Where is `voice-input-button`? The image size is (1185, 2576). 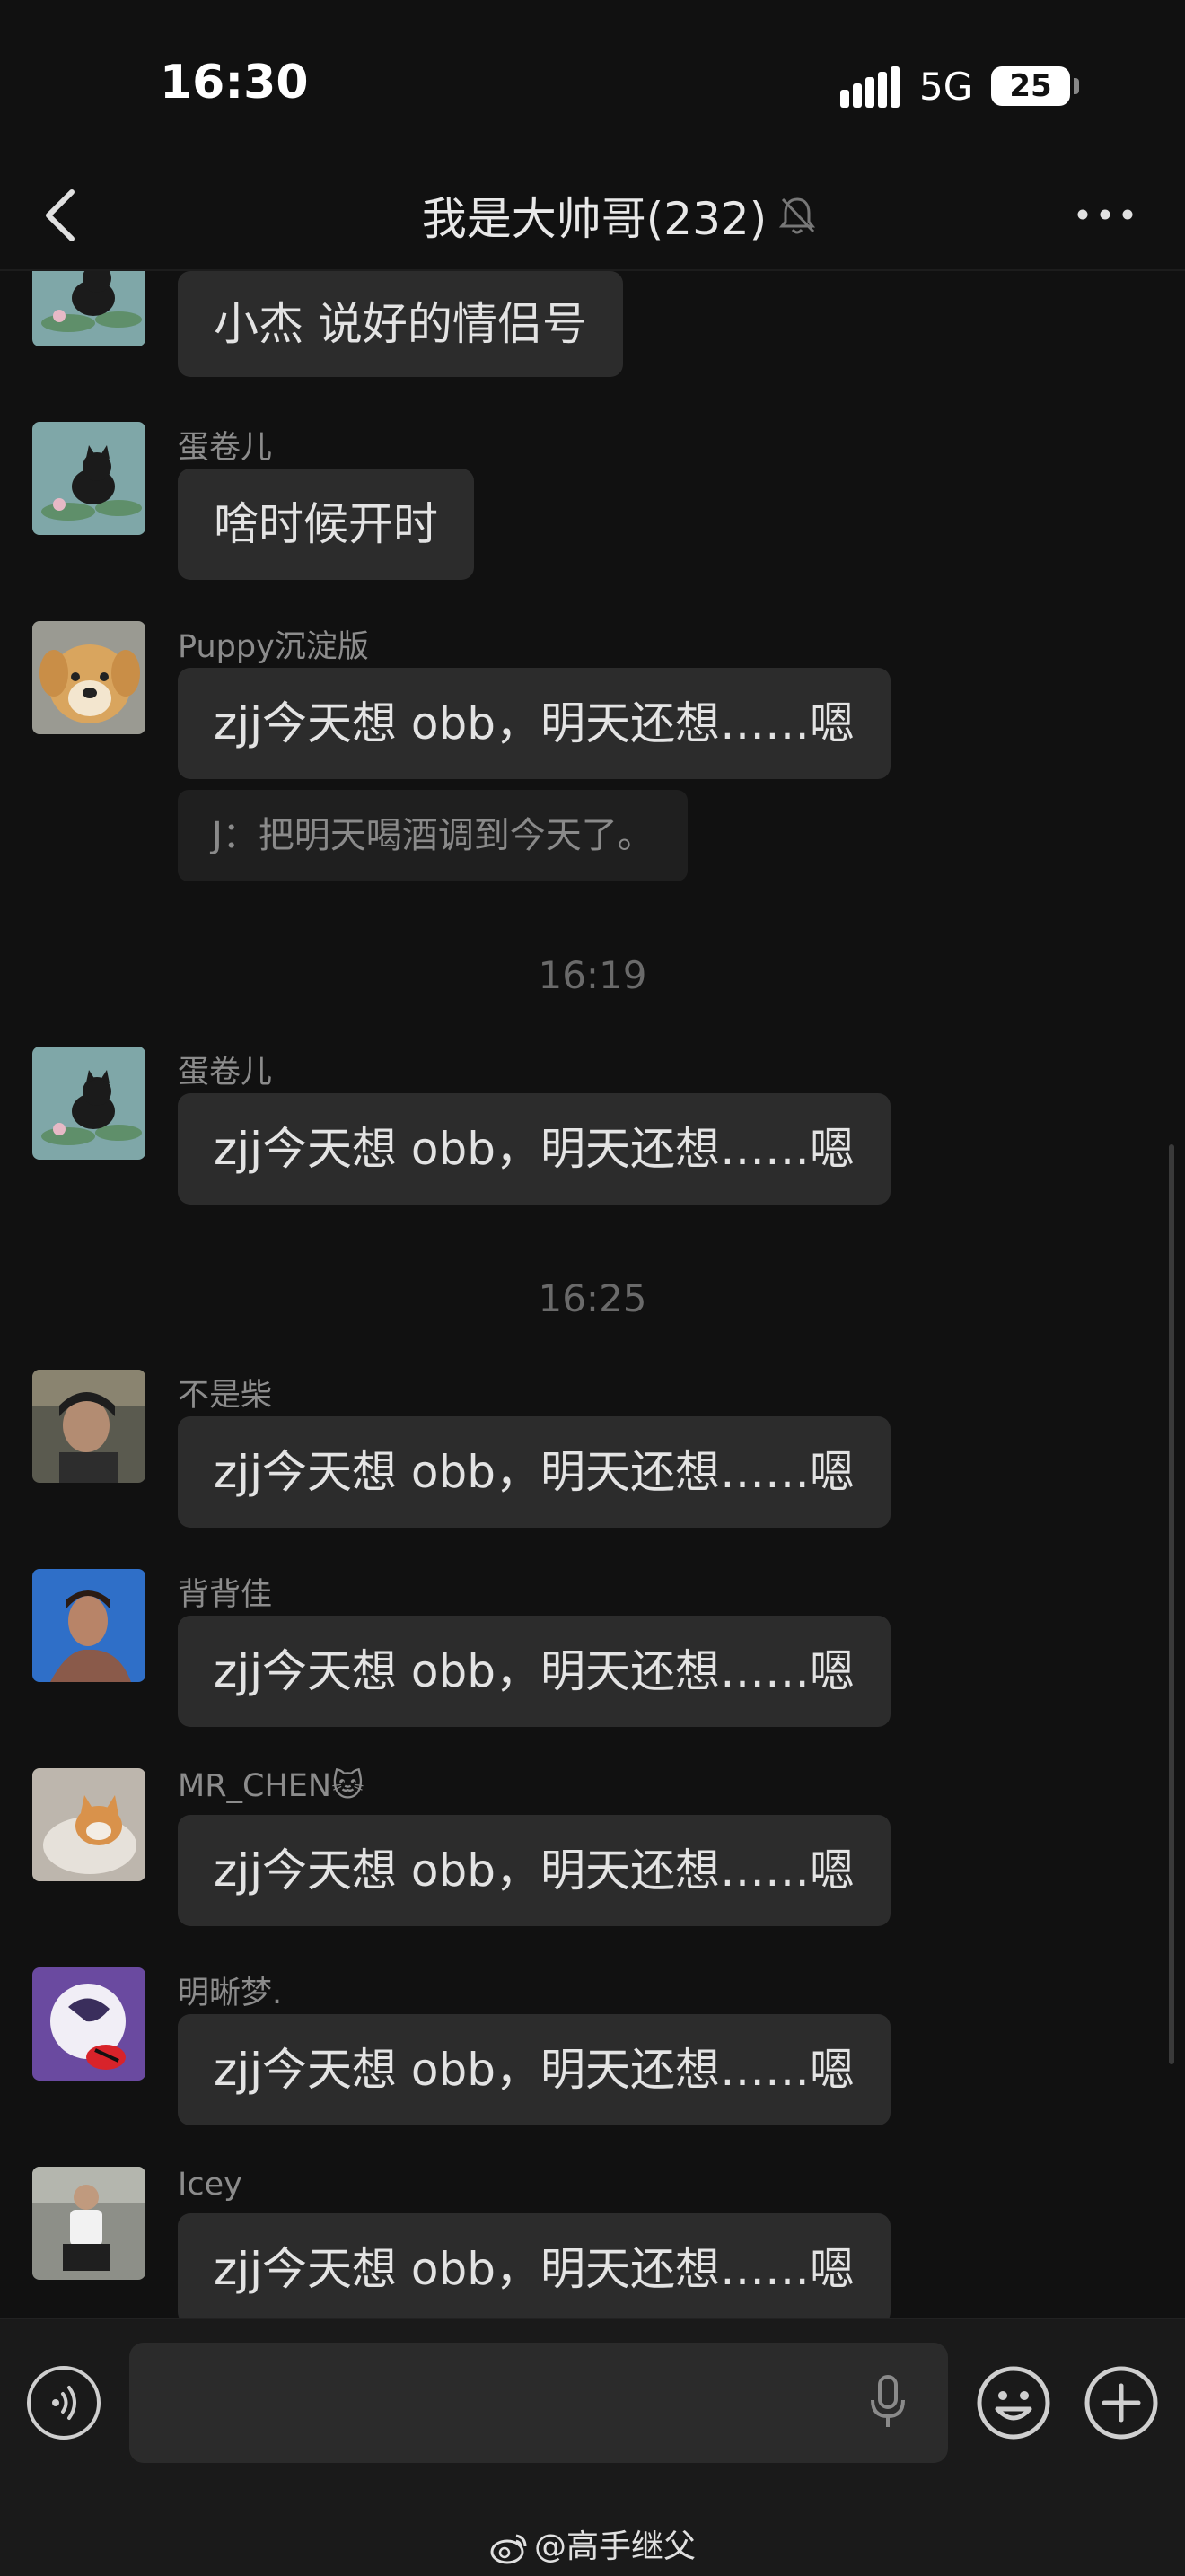 voice-input-button is located at coordinates (64, 2403).